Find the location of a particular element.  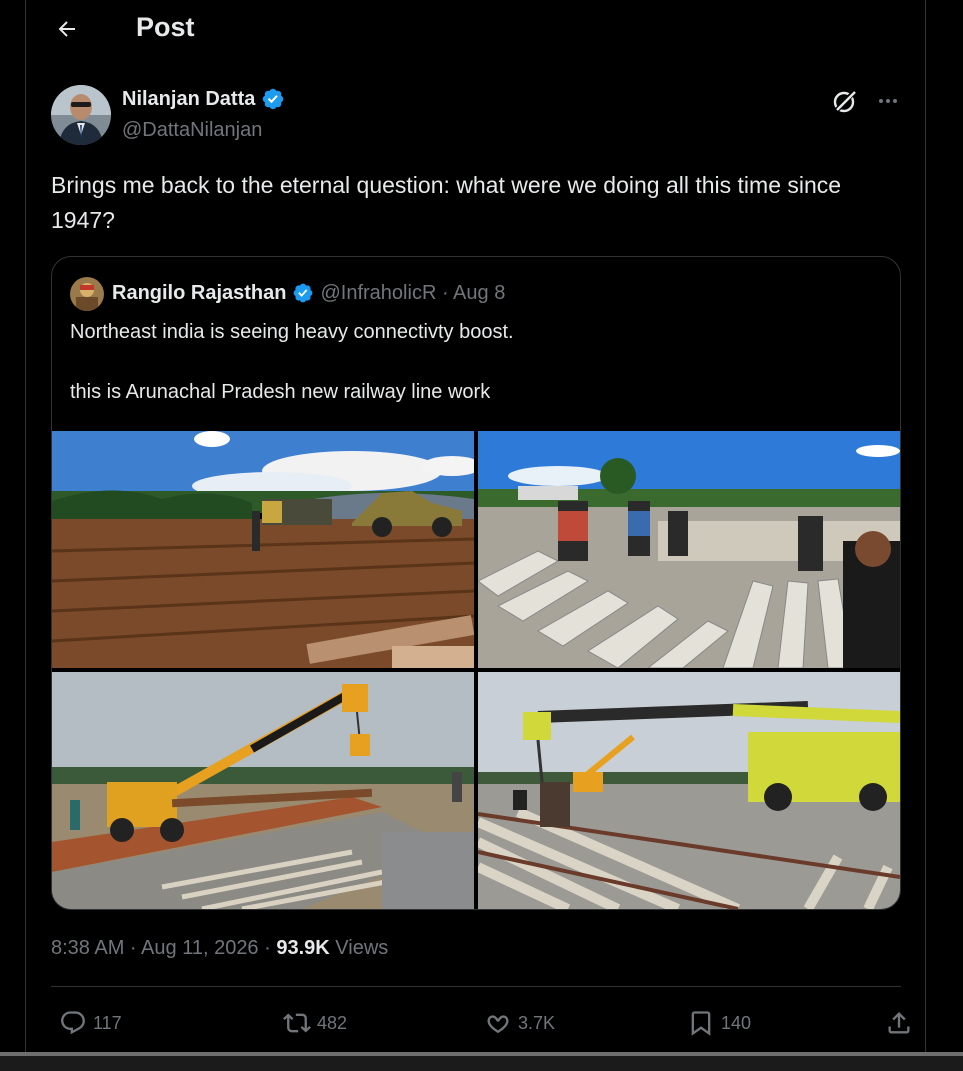

post-timestamp: 8:38 AM · Aug 11, 2026 · 93.9K Views is located at coordinates (219, 948).